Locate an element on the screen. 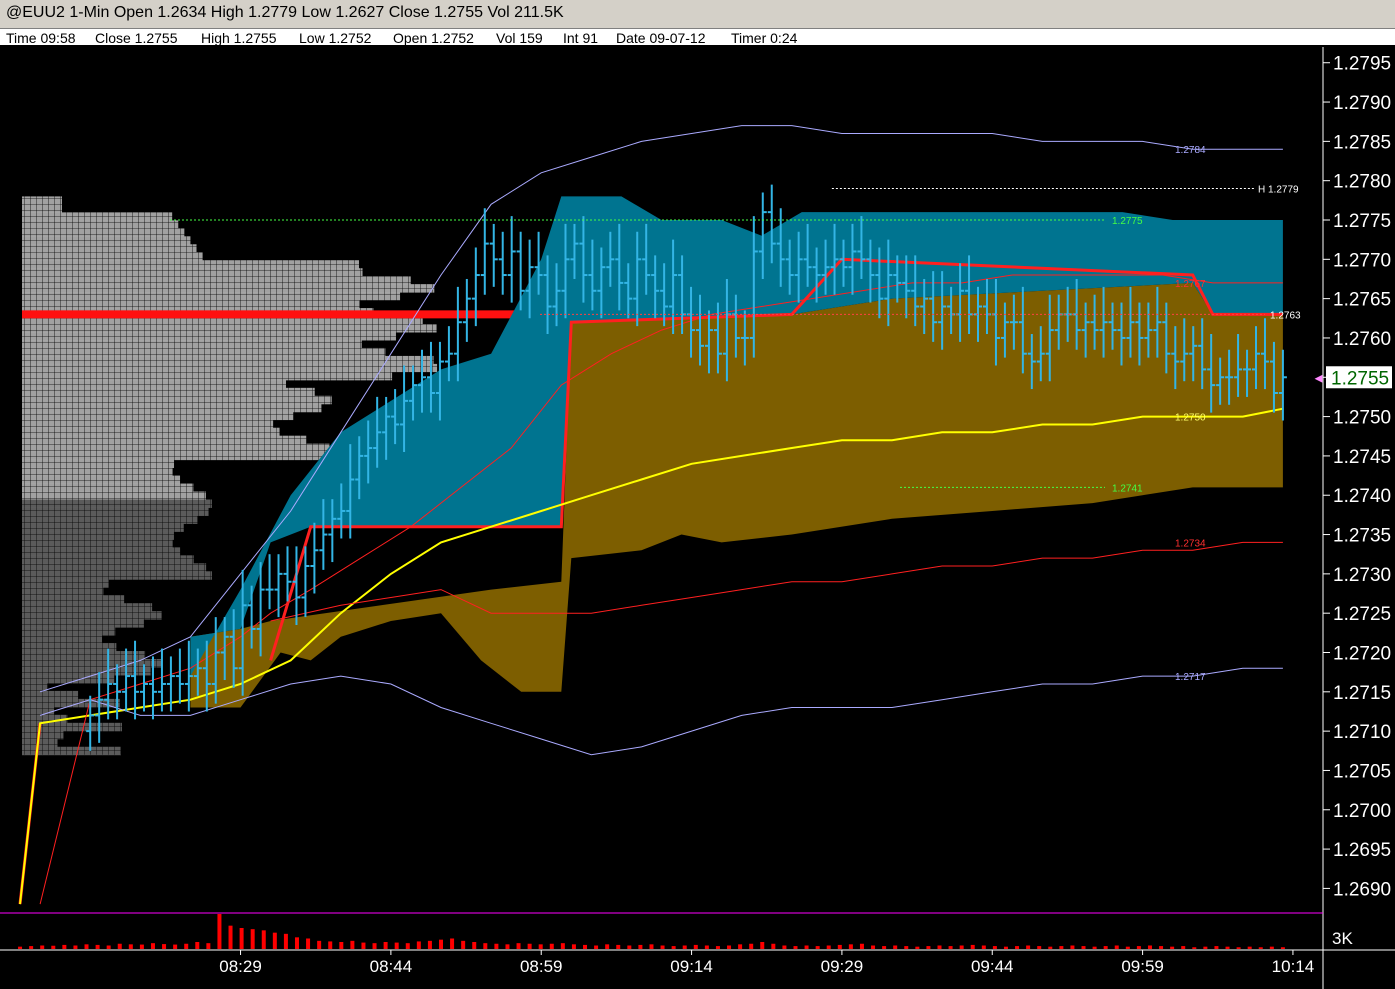 The image size is (1395, 989). info-high: High 1.2755 is located at coordinates (239, 38).